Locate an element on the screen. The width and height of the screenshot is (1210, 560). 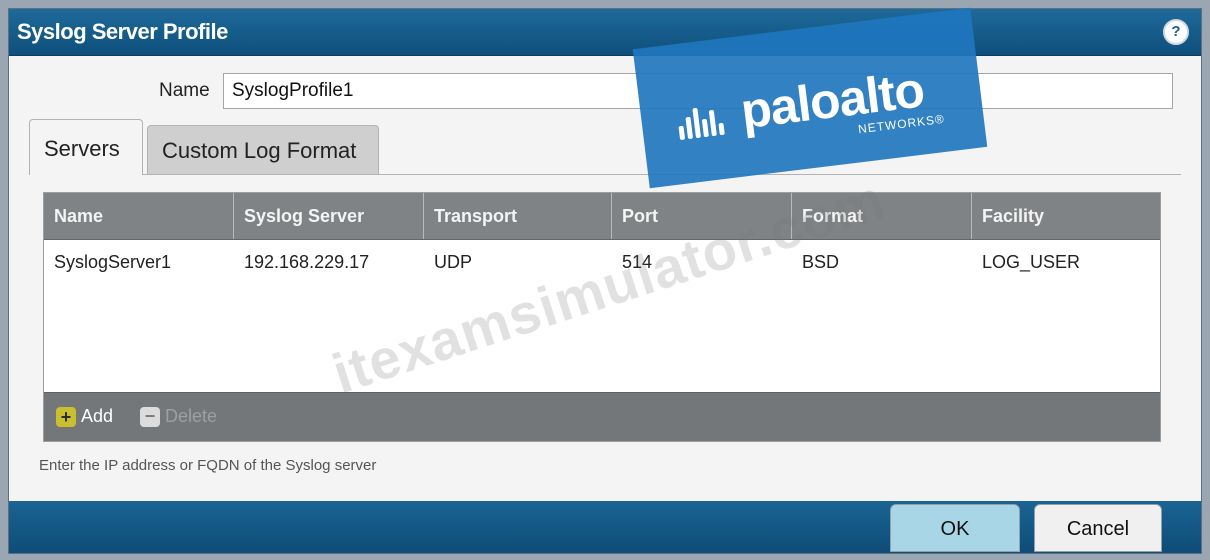
add-button: + Add is located at coordinates (84, 416).